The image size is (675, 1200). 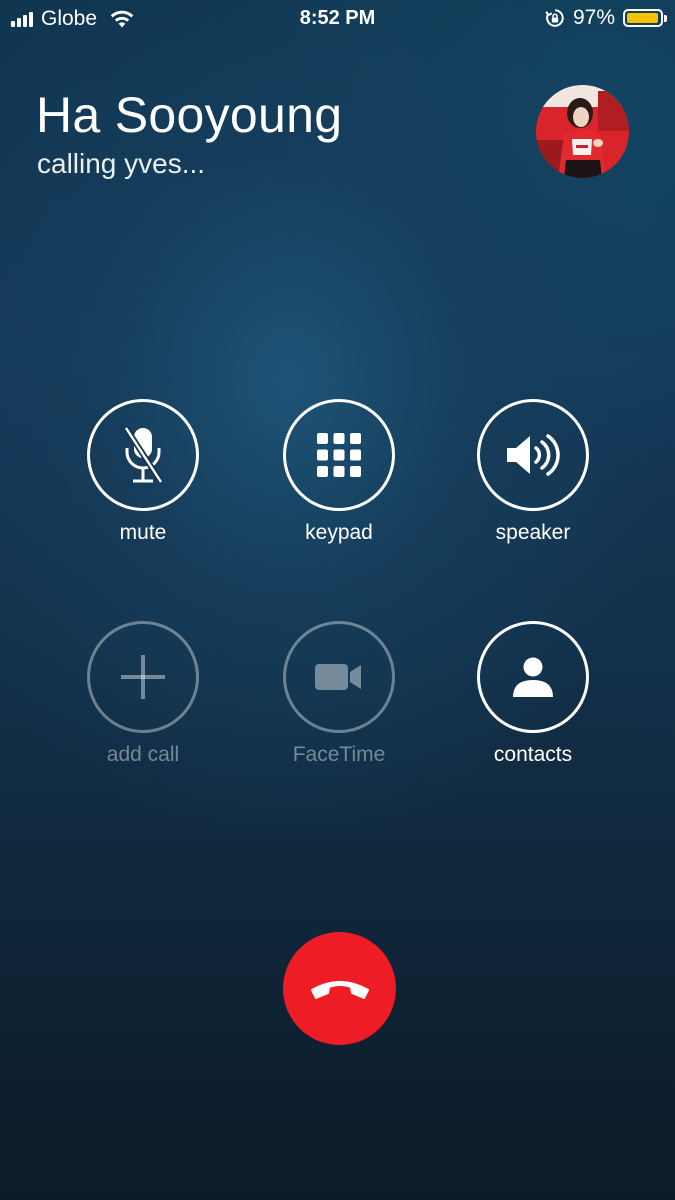 What do you see at coordinates (533, 532) in the screenshot?
I see `speaker-label: speaker` at bounding box center [533, 532].